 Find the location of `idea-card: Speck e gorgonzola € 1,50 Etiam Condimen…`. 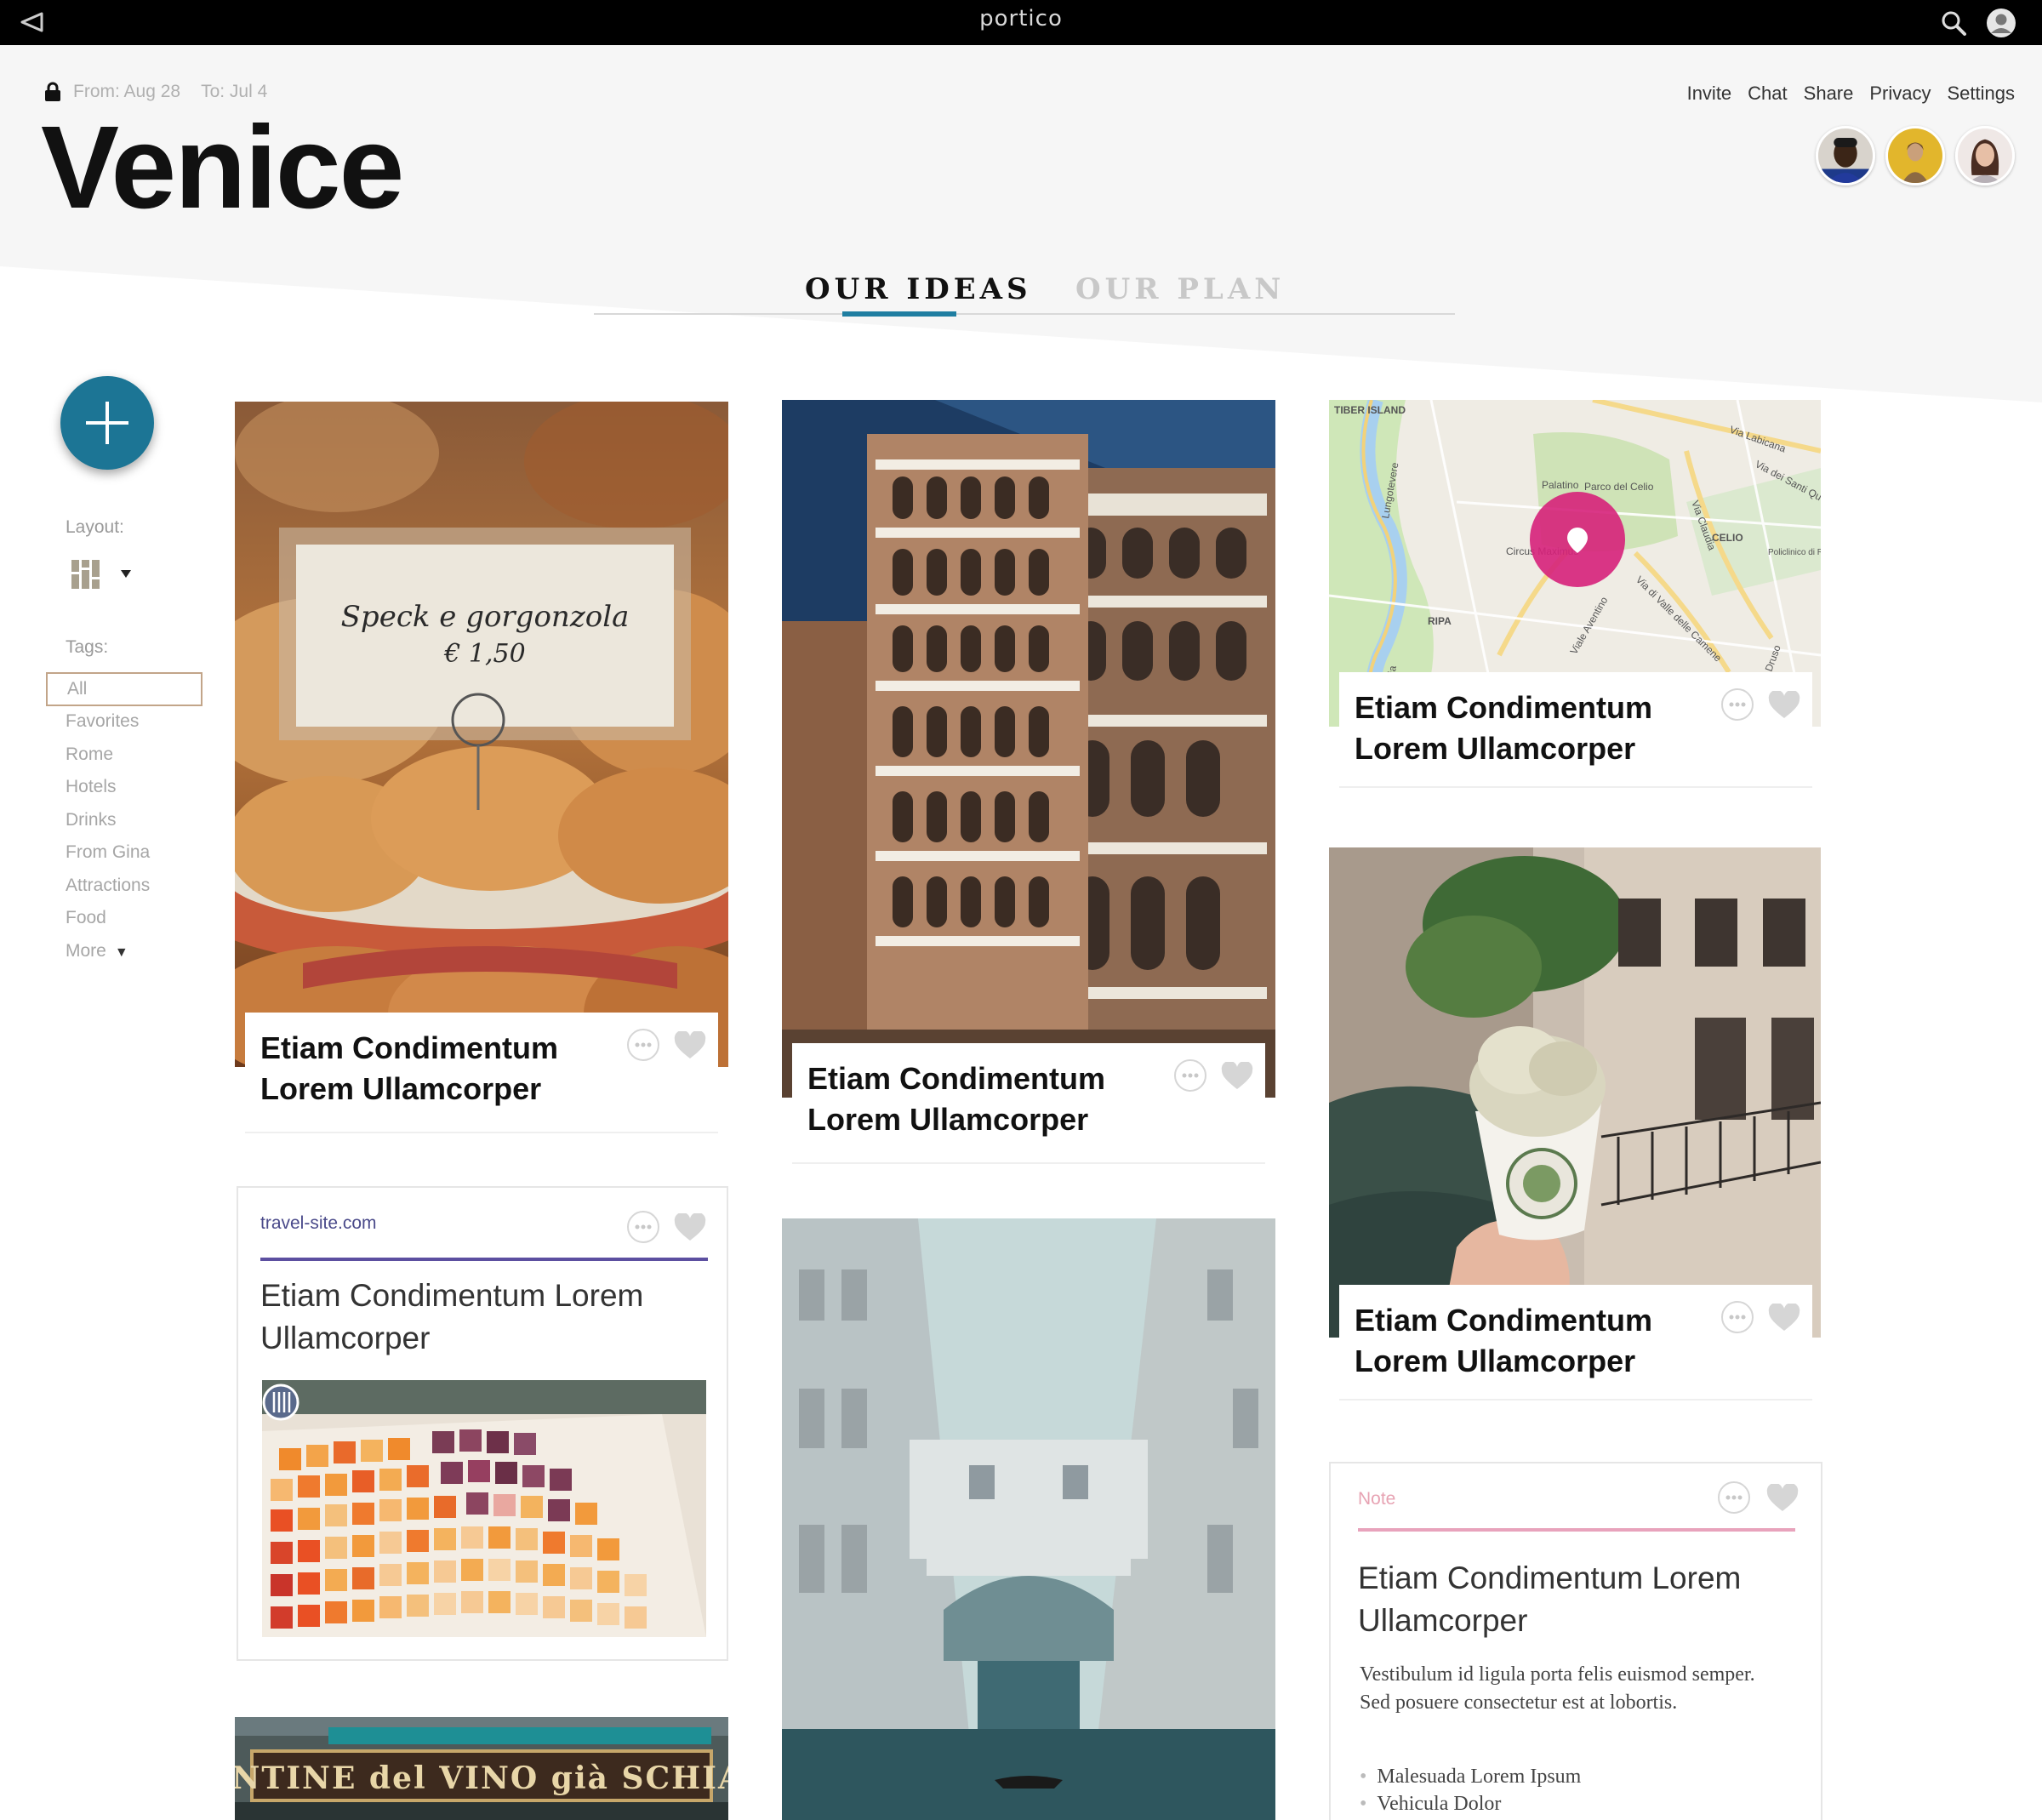

idea-card: Speck e gorgonzola € 1,50 Etiam Condimen… is located at coordinates (481, 767).